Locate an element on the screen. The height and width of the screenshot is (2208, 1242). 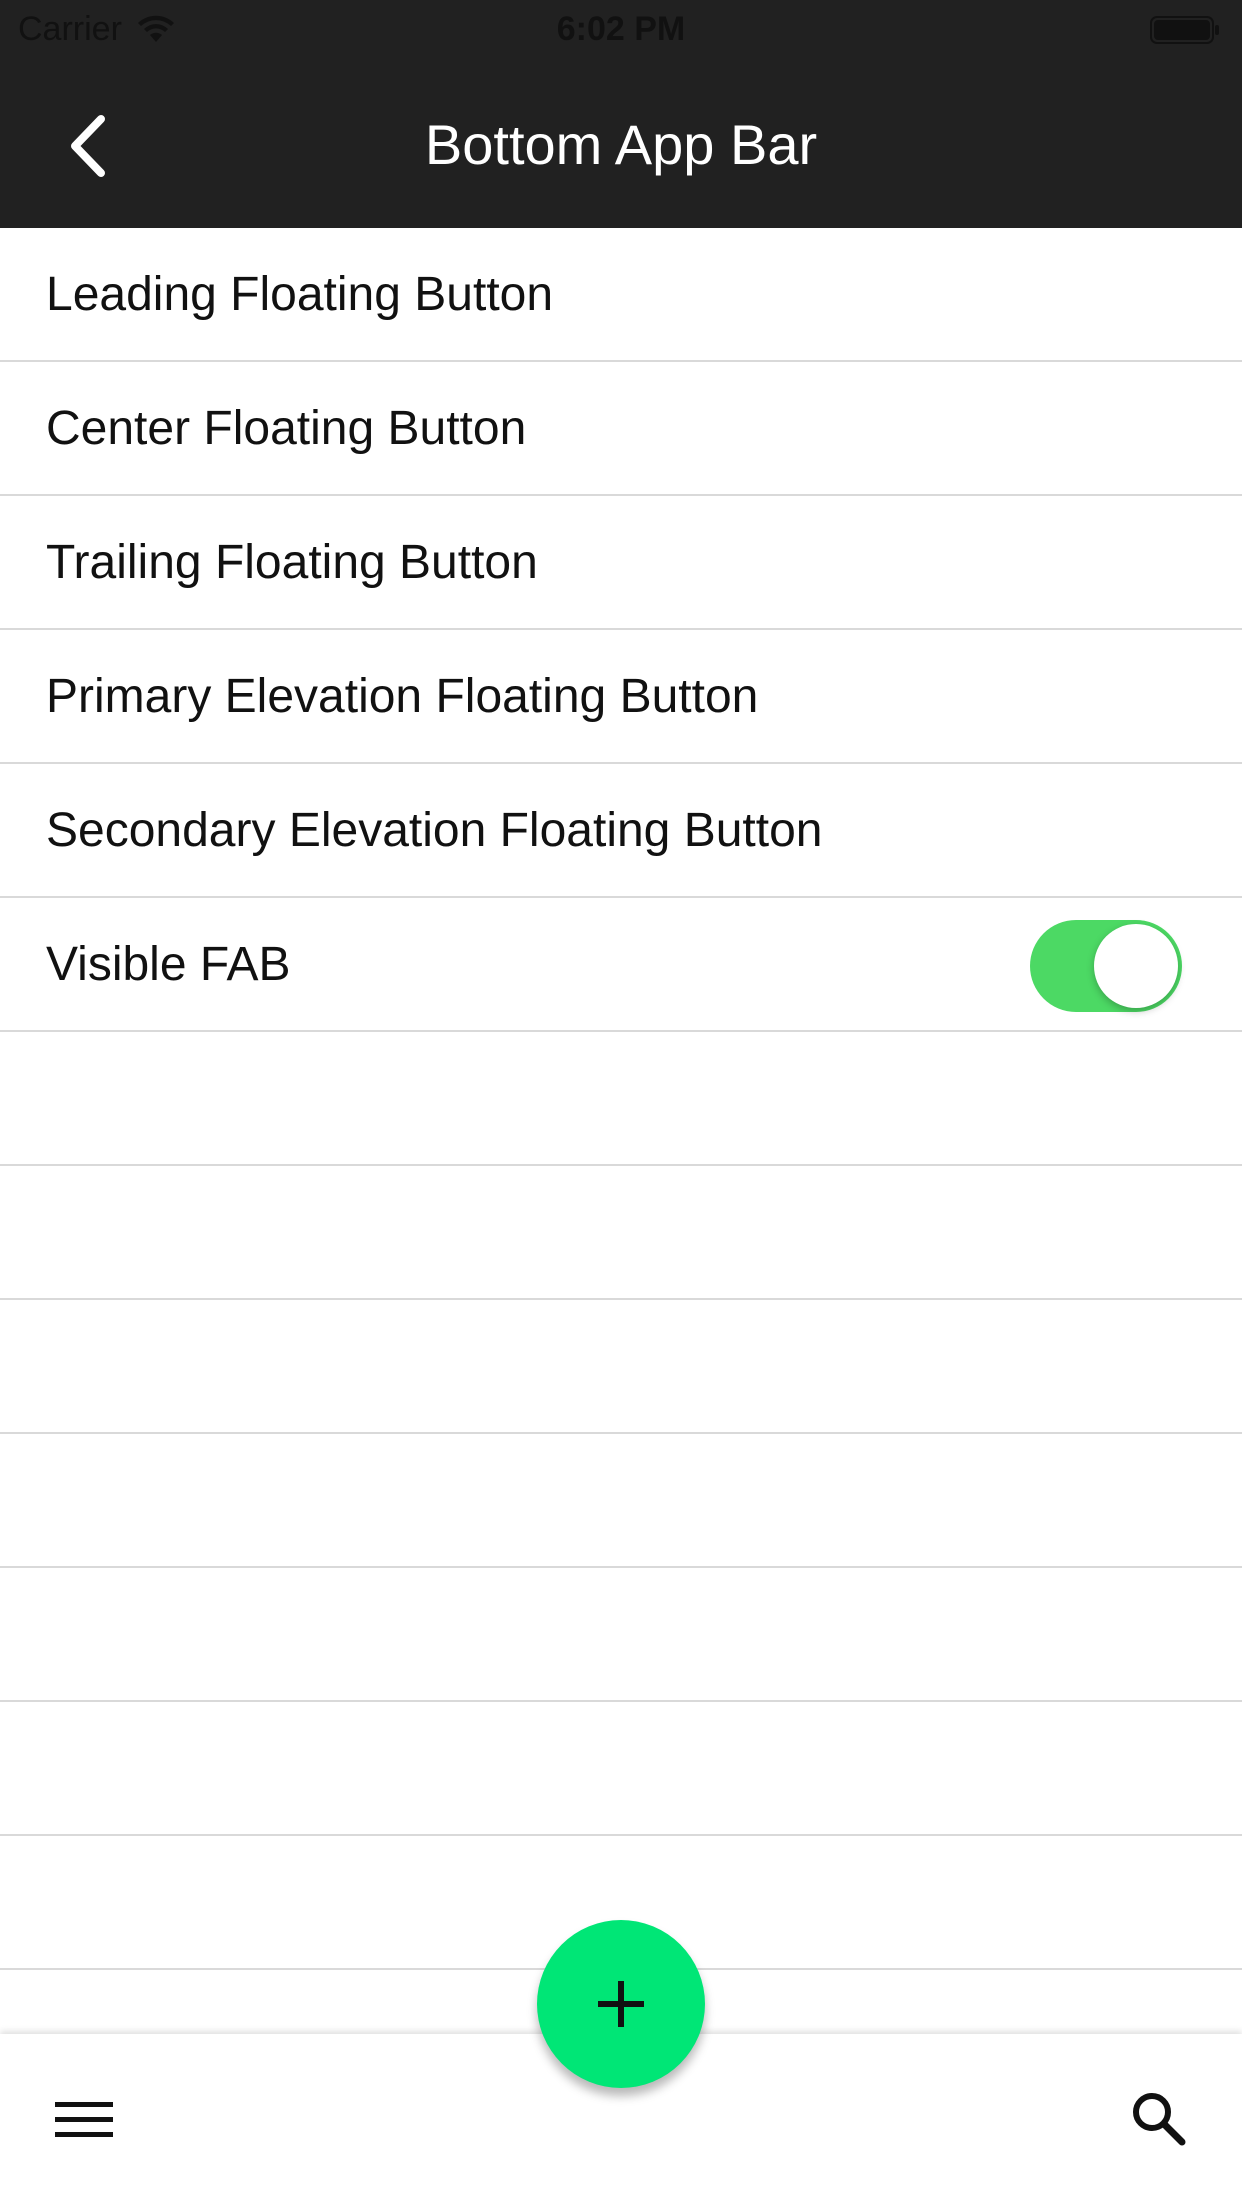
list-item-label: Secondary Elevation Floating Button is located at coordinates (434, 830).